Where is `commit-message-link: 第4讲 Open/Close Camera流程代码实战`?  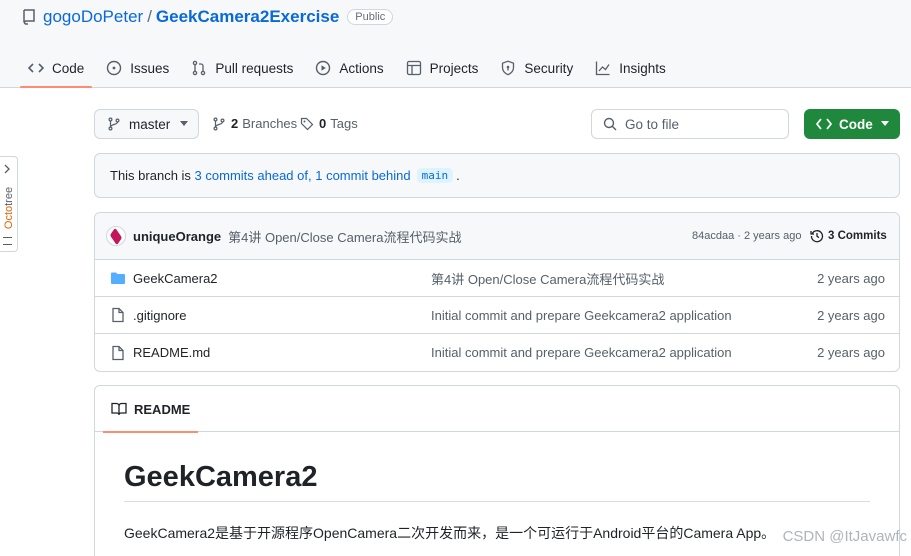
commit-message-link: 第4讲 Open/Close Camera流程代码实战 is located at coordinates (344, 236).